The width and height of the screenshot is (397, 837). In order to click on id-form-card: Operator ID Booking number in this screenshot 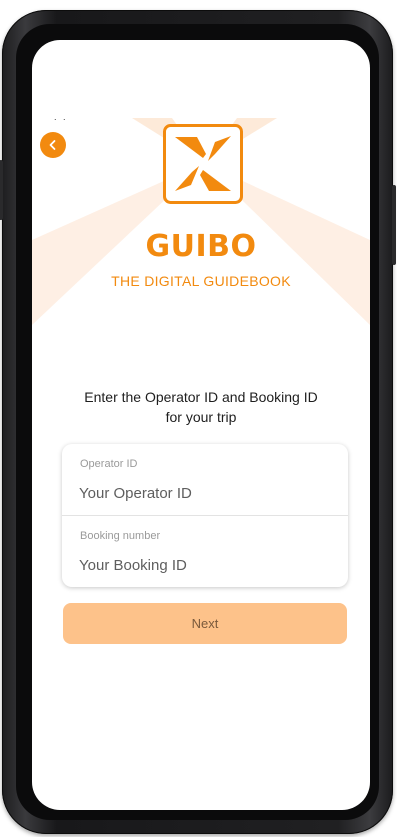, I will do `click(205, 515)`.